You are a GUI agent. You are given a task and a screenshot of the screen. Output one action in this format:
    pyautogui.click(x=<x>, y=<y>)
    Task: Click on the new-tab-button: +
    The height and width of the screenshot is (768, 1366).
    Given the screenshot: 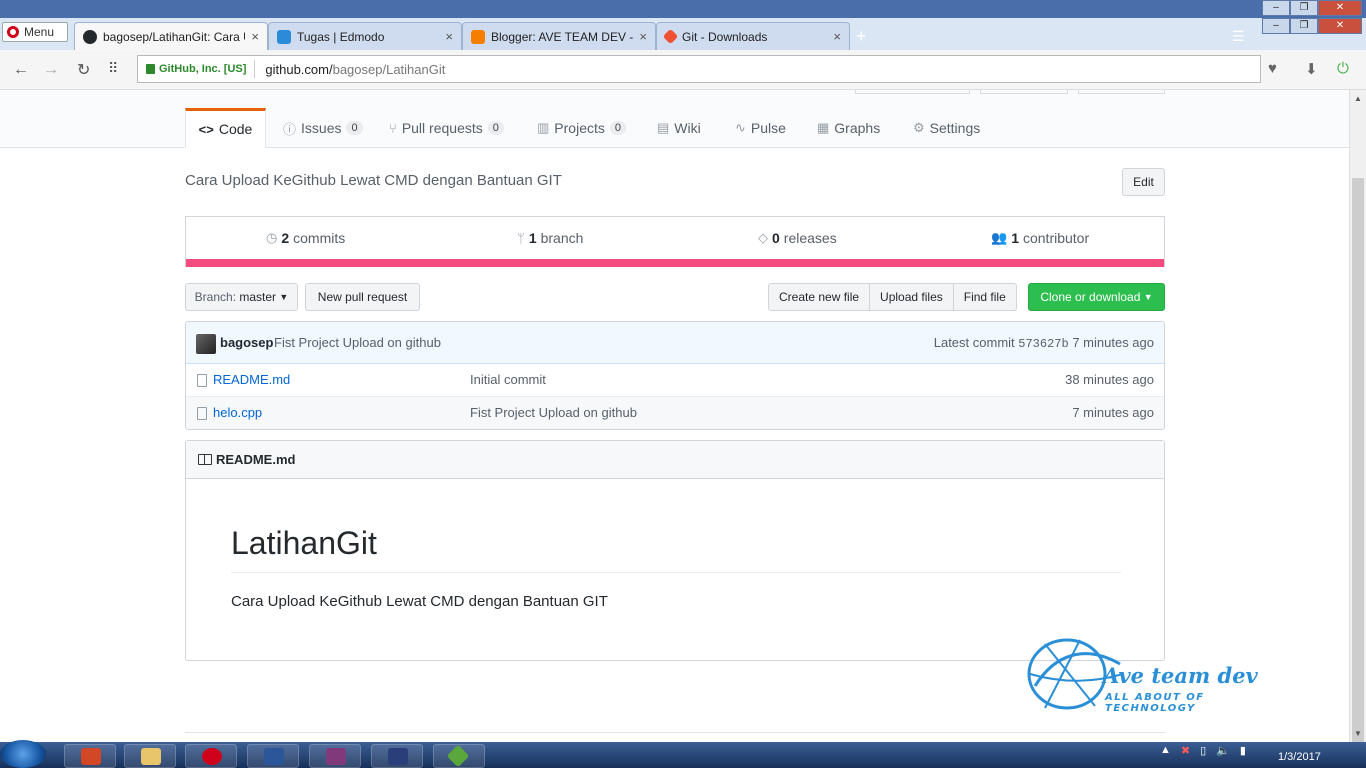 What is the action you would take?
    pyautogui.click(x=861, y=36)
    